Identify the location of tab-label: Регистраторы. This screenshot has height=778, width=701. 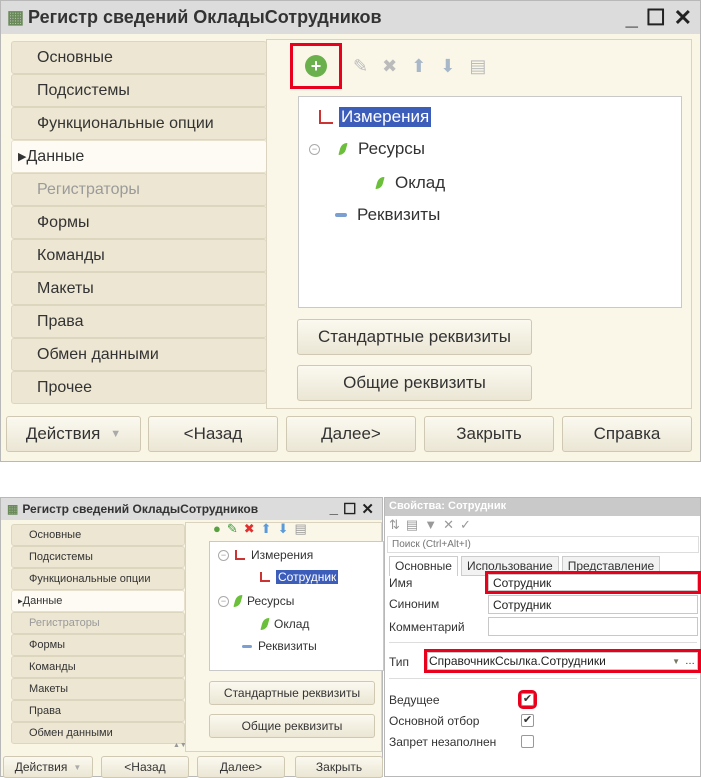
(64, 623).